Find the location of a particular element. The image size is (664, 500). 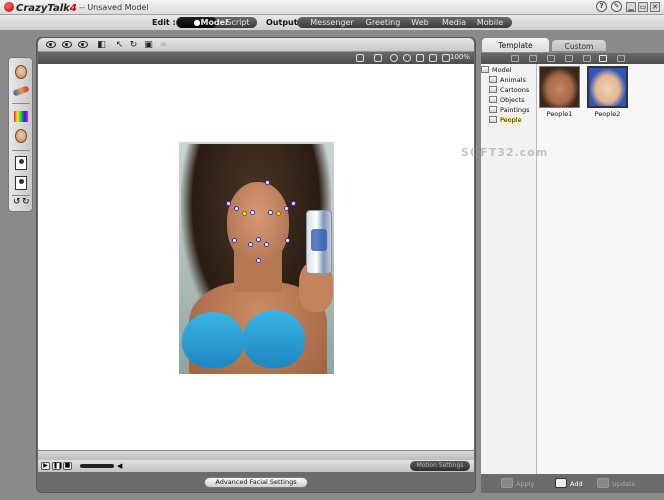

tab-script: Script is located at coordinates (238, 22).